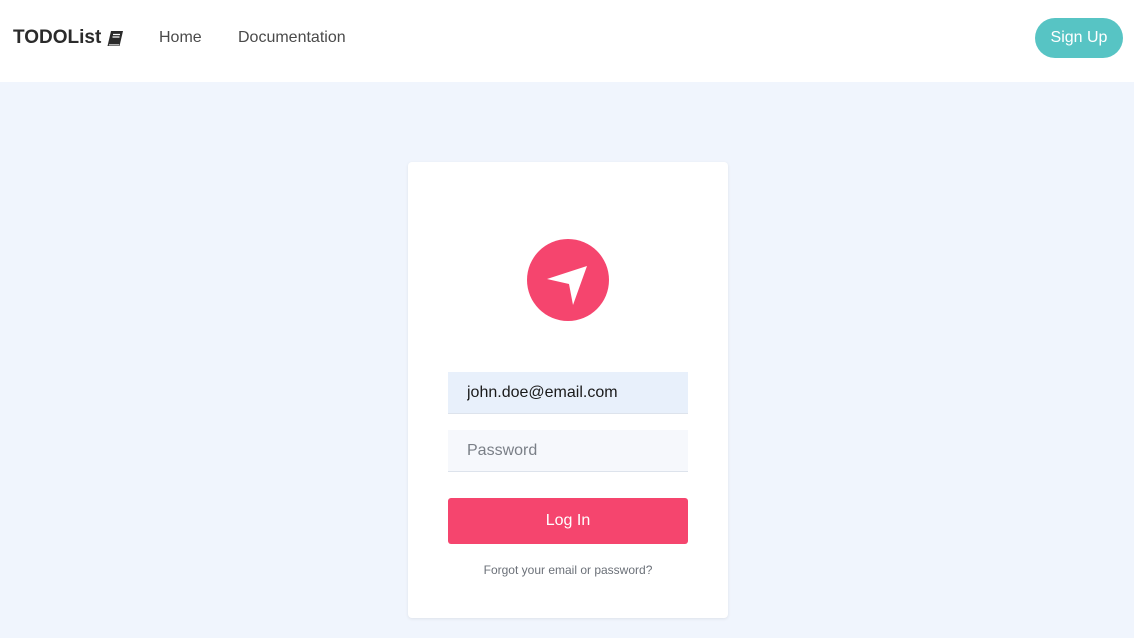  I want to click on nav-documentation-link: Documentation, so click(292, 38).